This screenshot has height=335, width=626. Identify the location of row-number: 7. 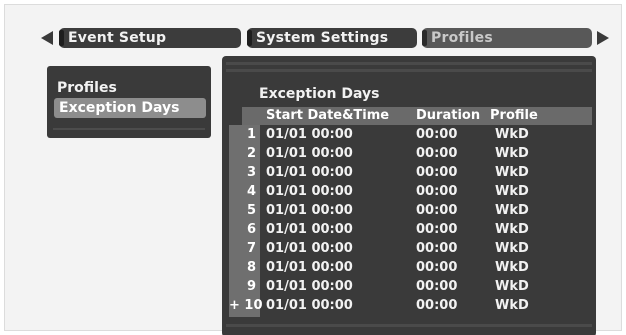
(251, 248).